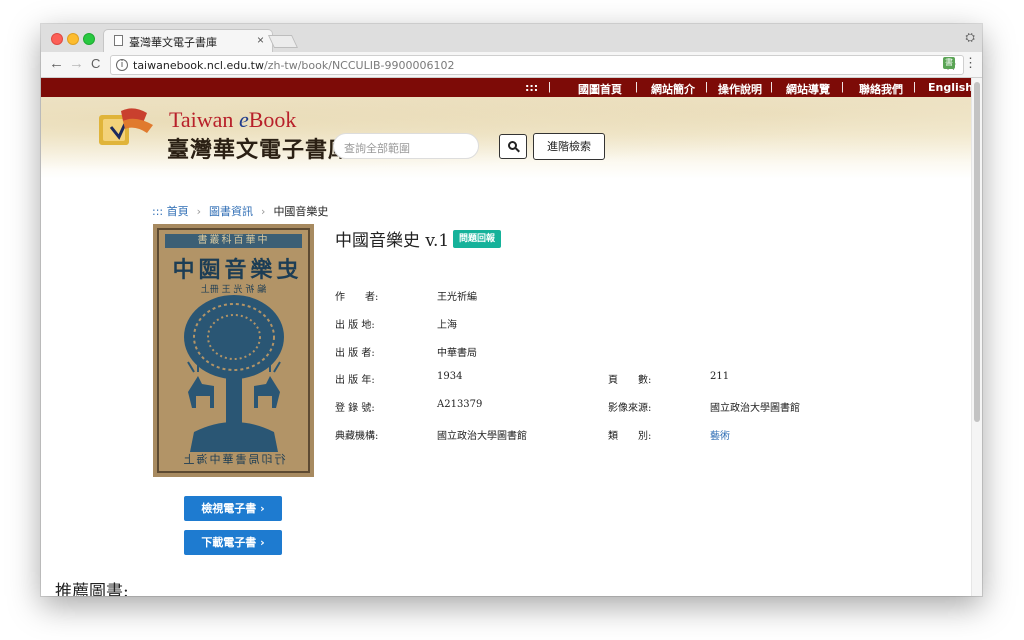 This screenshot has height=640, width=1024. What do you see at coordinates (122, 65) in the screenshot?
I see `info-icon: i` at bounding box center [122, 65].